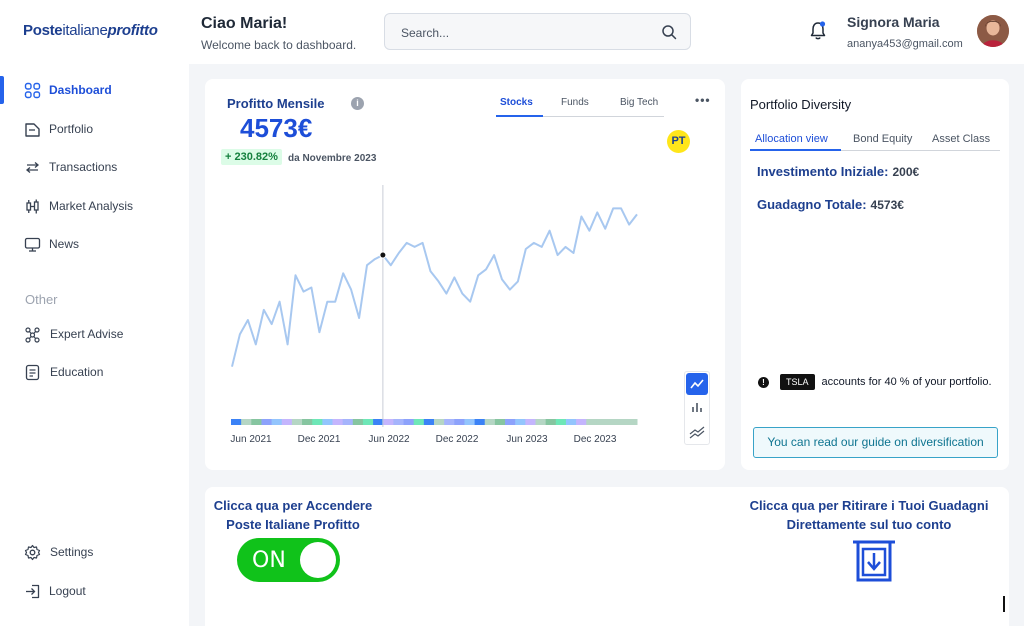 This screenshot has height=626, width=1024. I want to click on sidebar-item-dashboard: Dashboard, so click(94, 90).